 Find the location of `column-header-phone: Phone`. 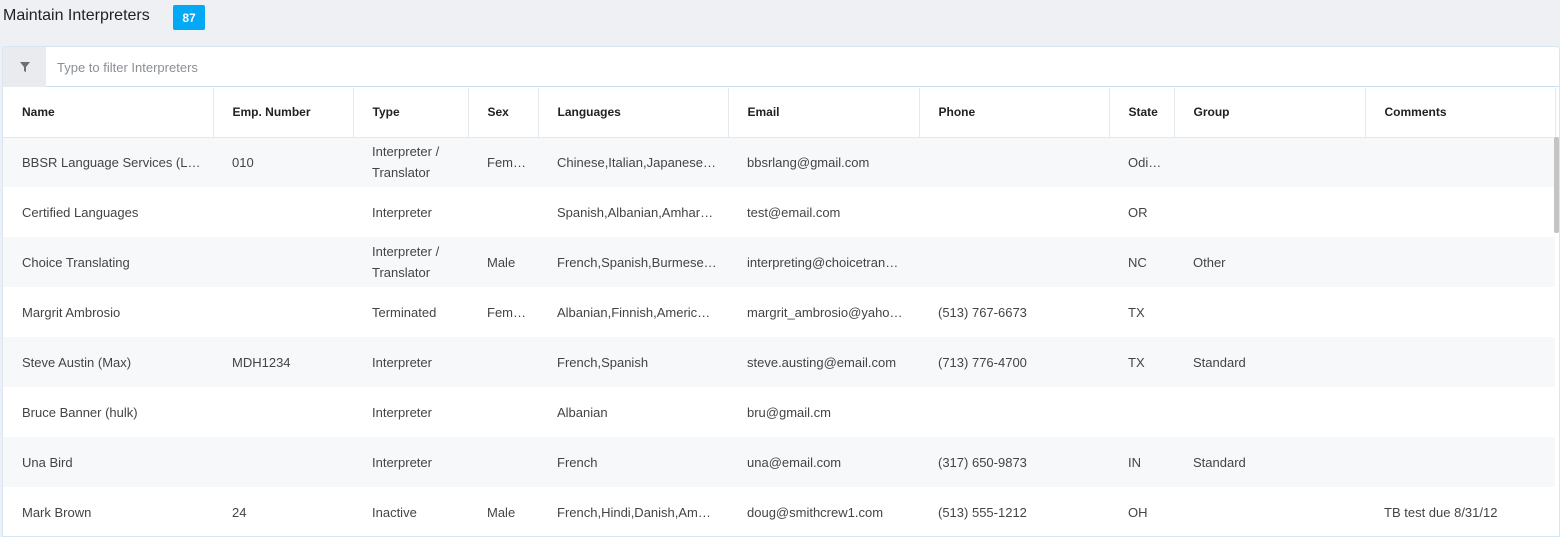

column-header-phone: Phone is located at coordinates (1014, 113).